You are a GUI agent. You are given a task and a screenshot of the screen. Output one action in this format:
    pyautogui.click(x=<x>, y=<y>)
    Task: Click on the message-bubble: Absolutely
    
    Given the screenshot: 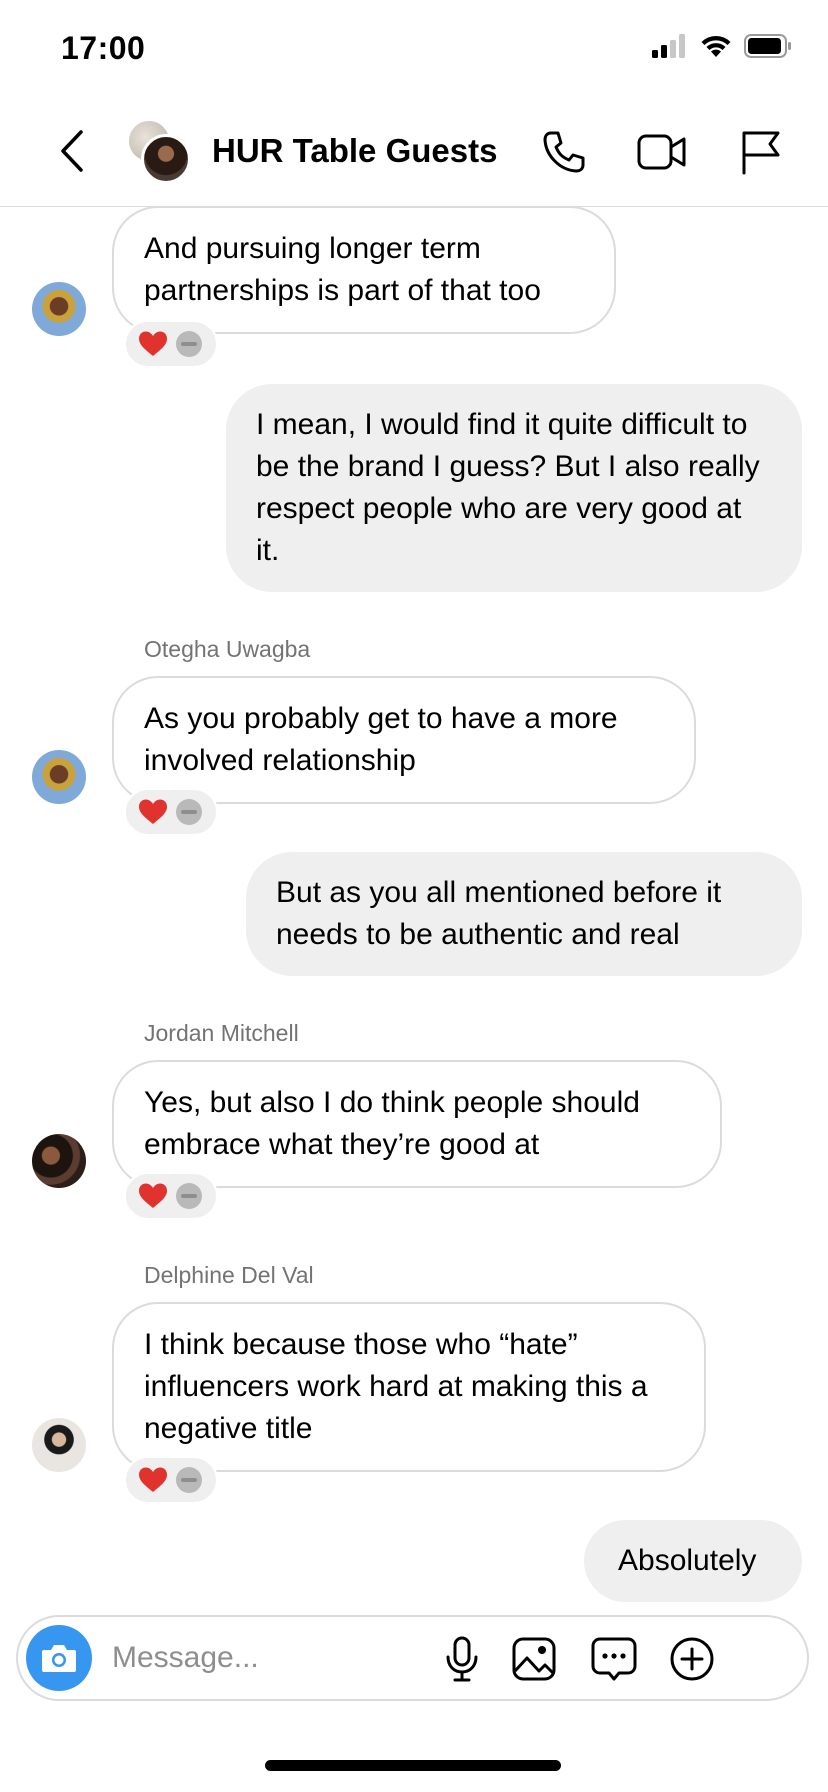 What is the action you would take?
    pyautogui.click(x=693, y=1561)
    